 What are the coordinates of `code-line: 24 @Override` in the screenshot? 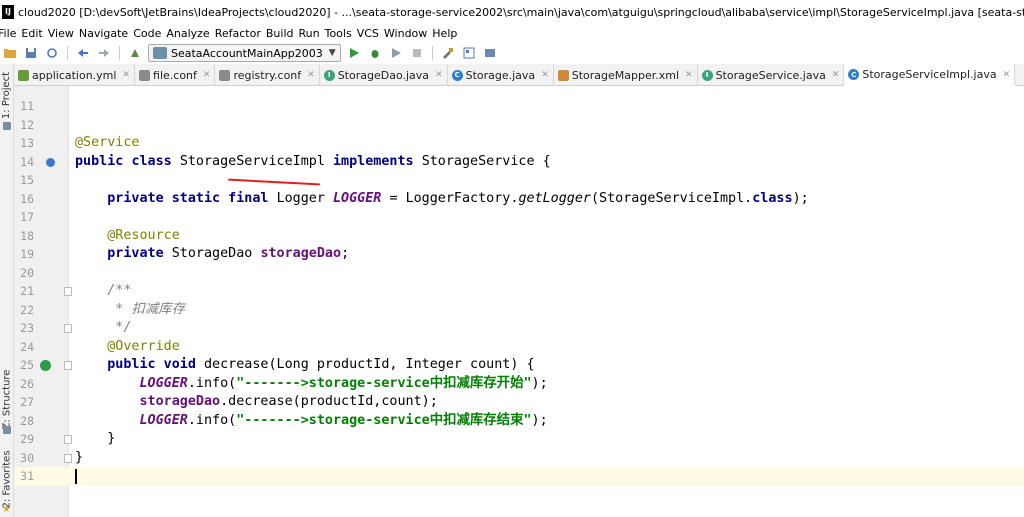 It's located at (519, 347).